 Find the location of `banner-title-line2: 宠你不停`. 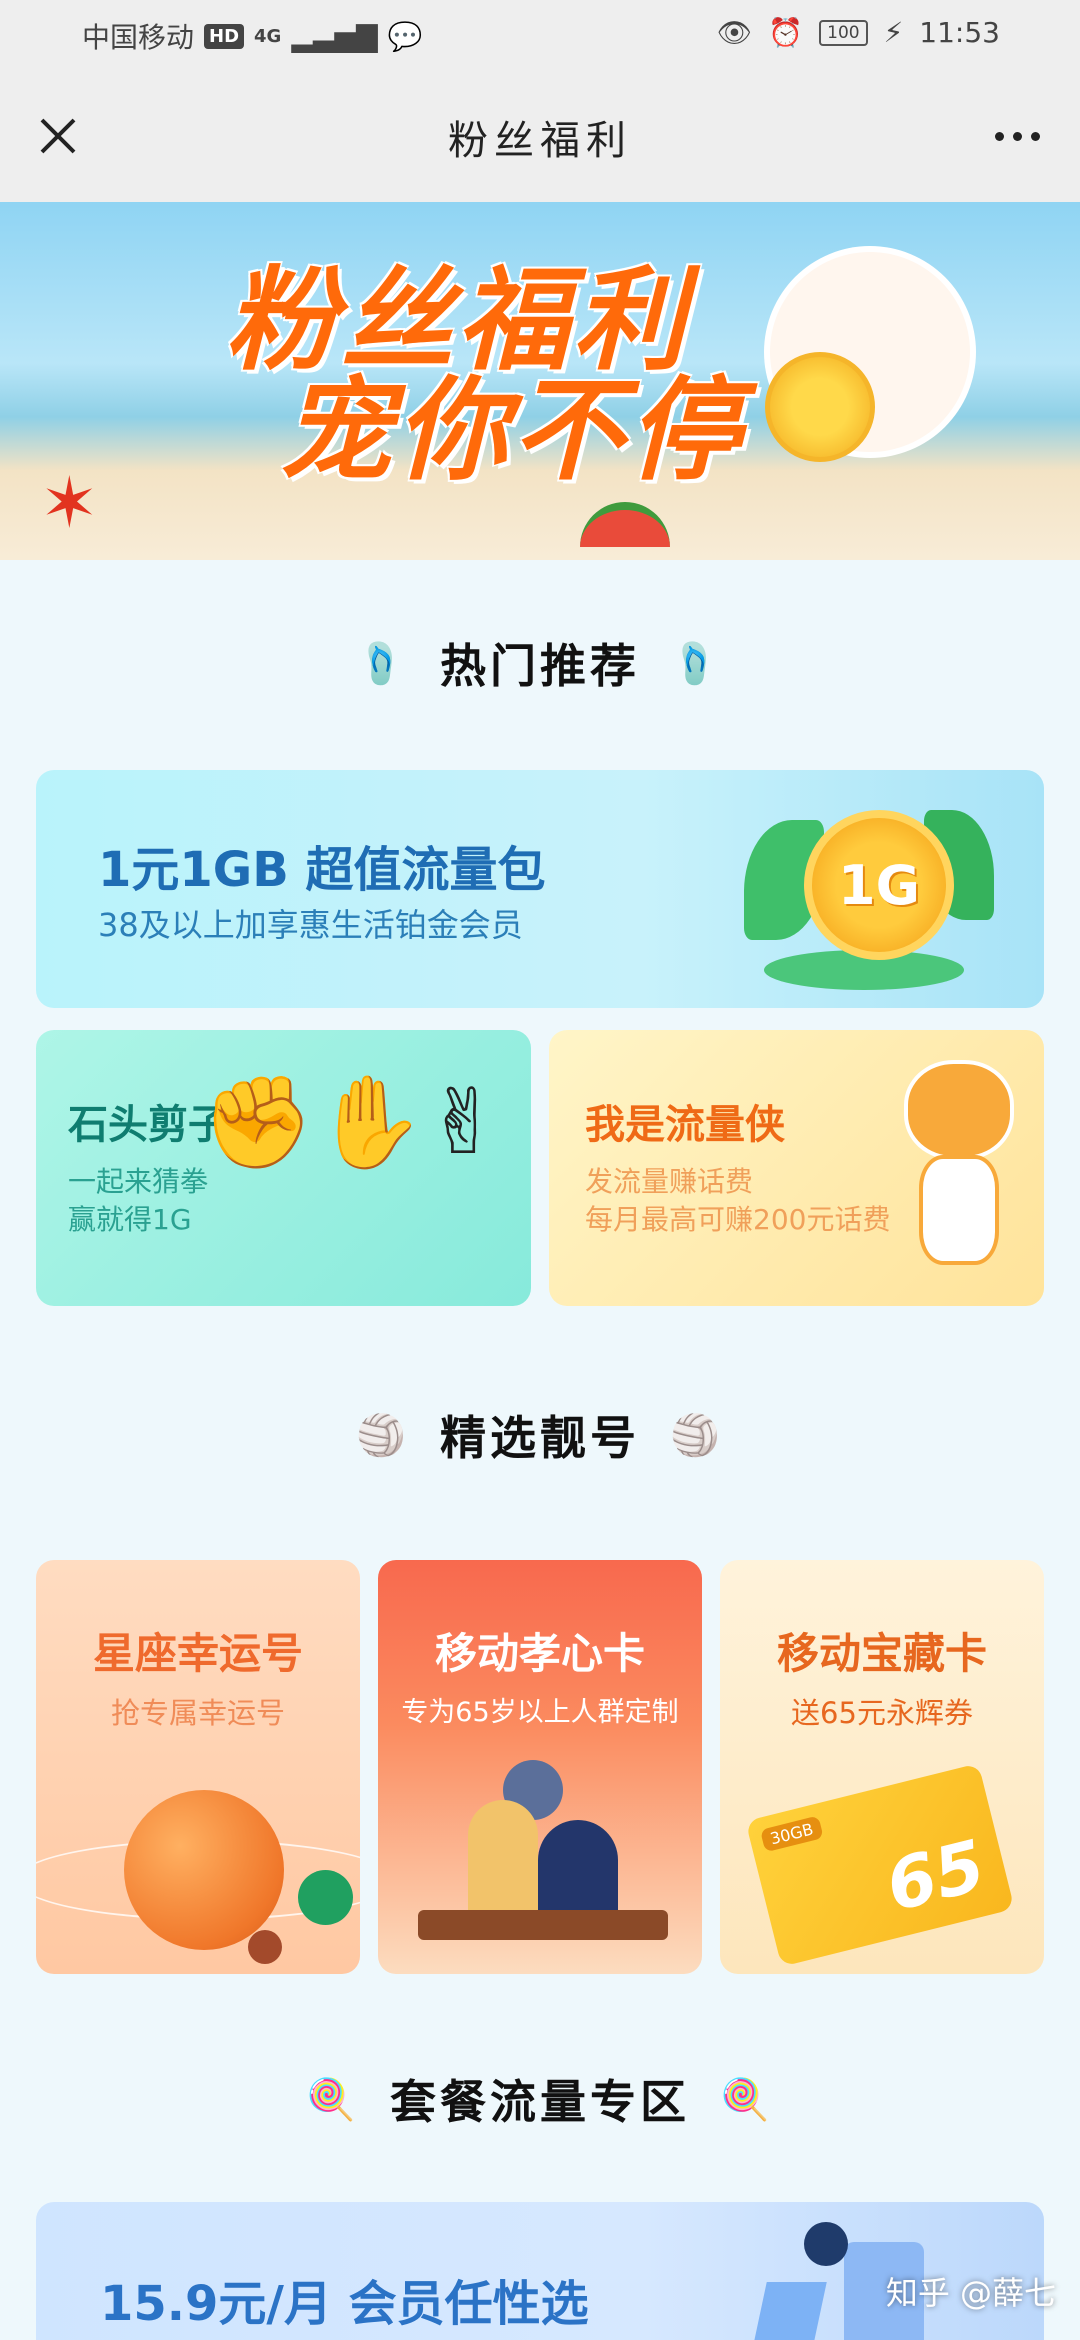

banner-title-line2: 宠你不停 is located at coordinates (512, 431).